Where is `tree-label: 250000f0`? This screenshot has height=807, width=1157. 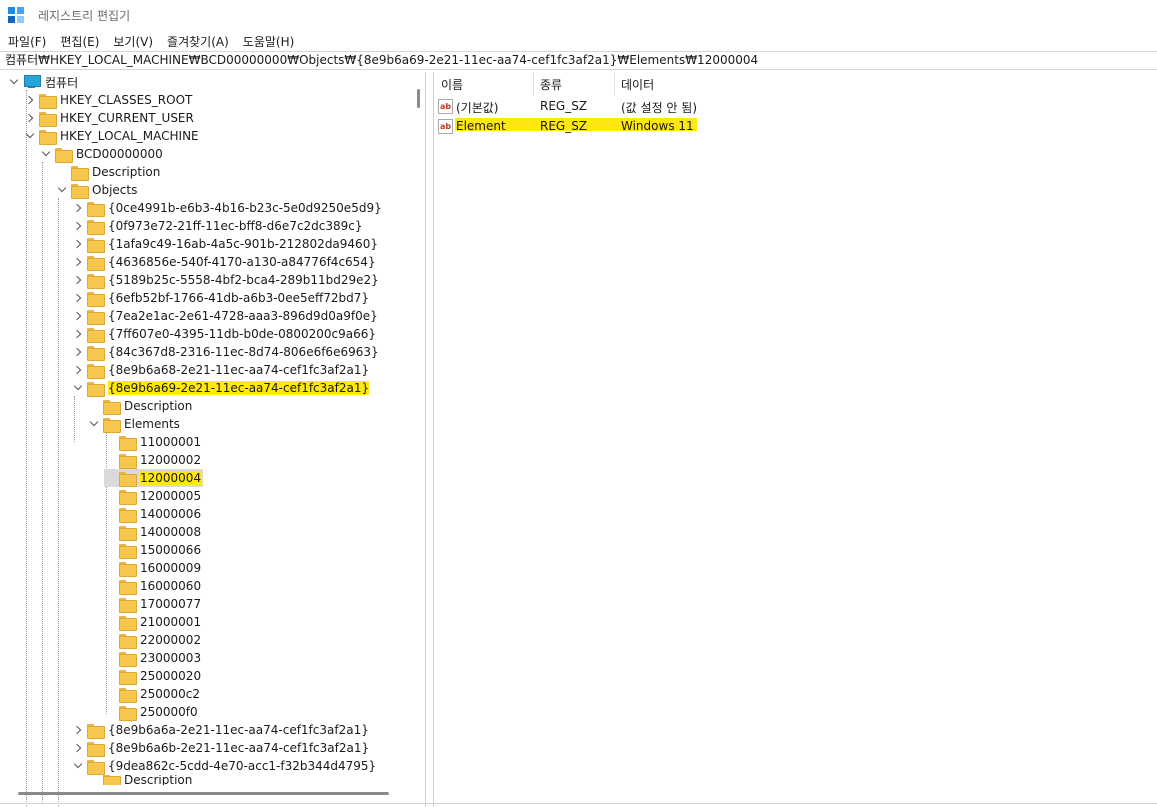
tree-label: 250000f0 is located at coordinates (169, 712).